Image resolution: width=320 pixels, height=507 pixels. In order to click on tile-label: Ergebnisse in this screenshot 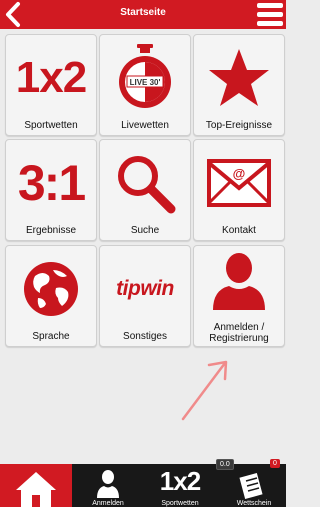, I will do `click(51, 230)`.